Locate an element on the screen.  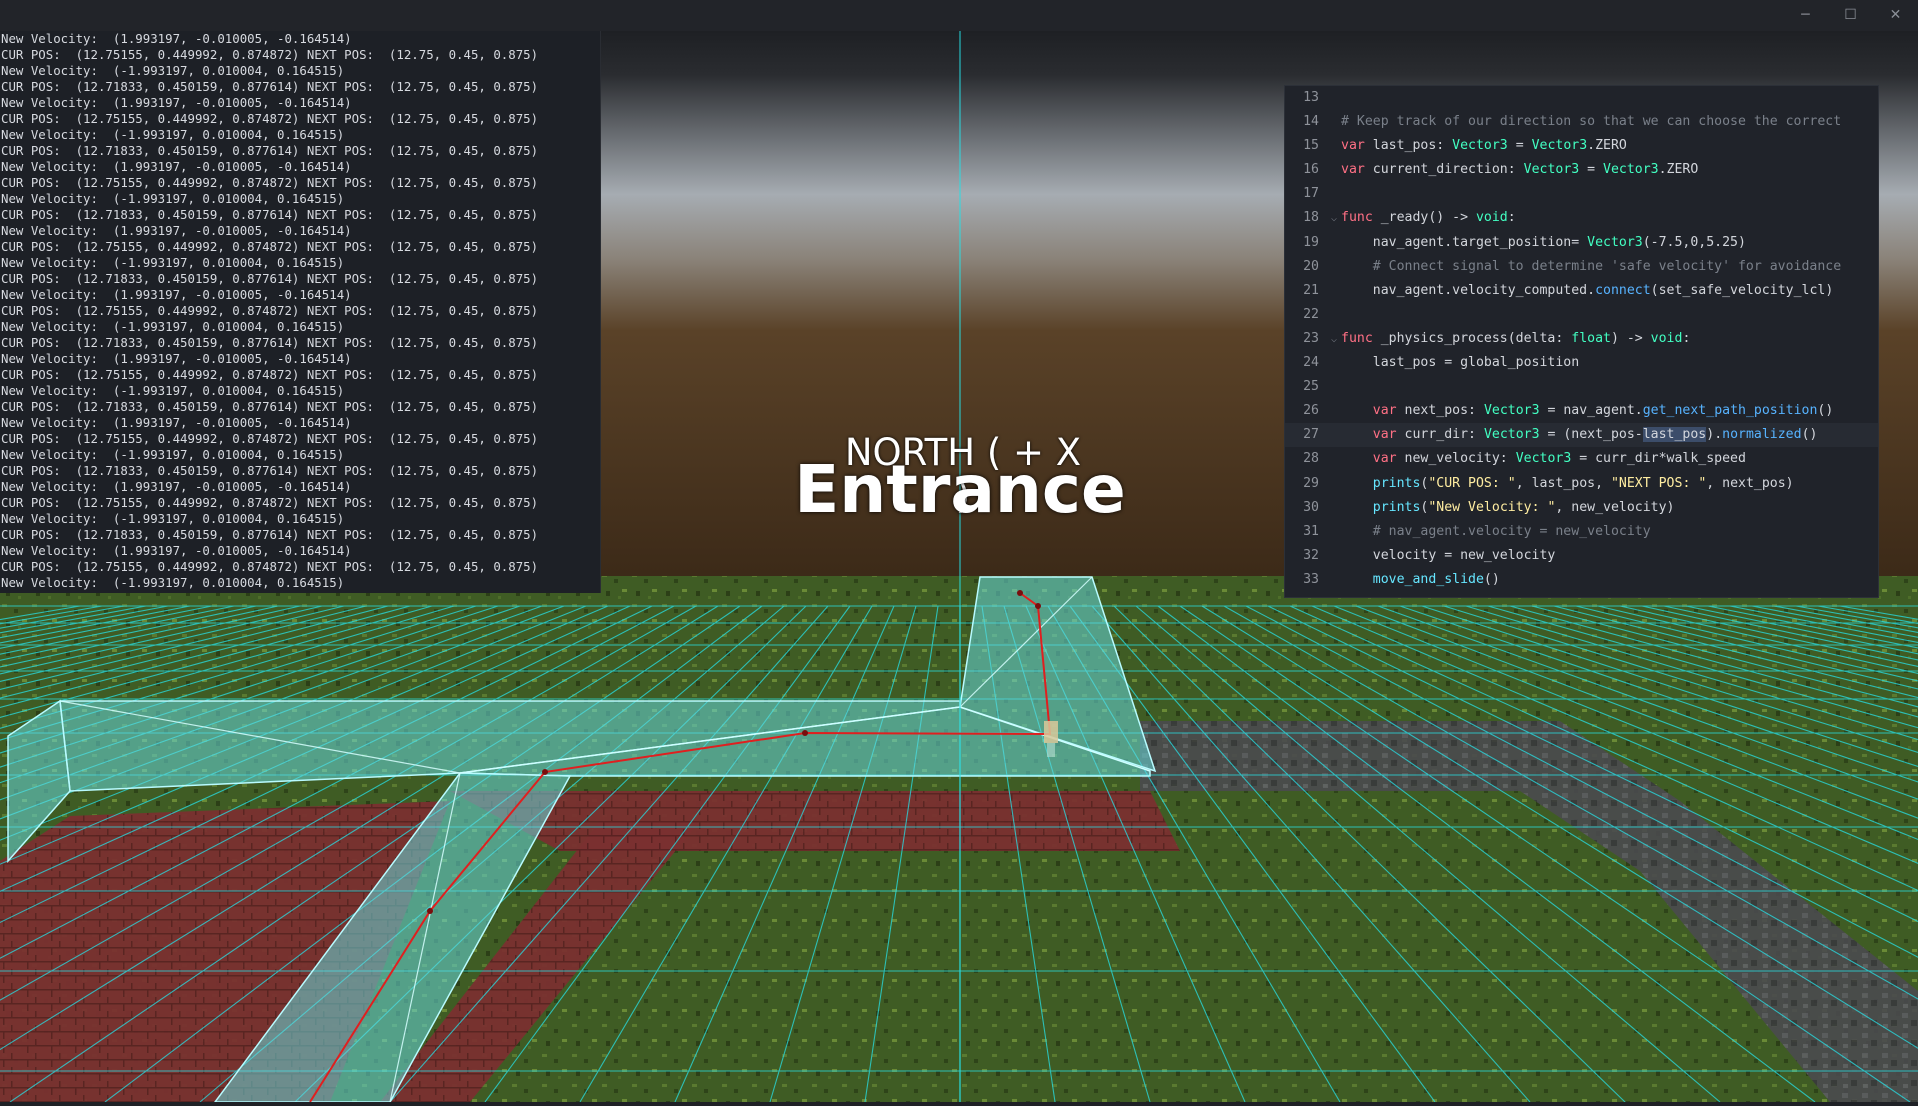
close-icon: ✕ is located at coordinates (1895, 15).